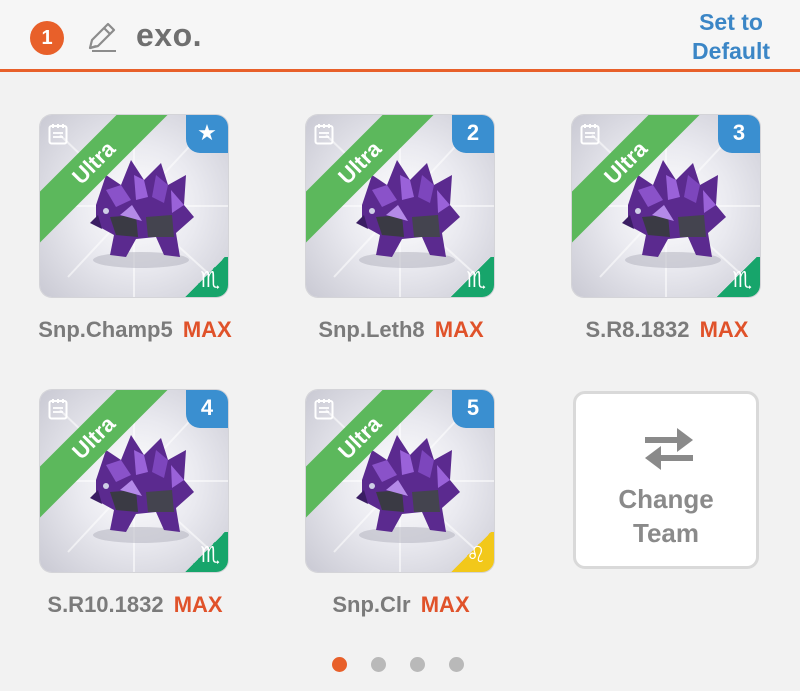 The height and width of the screenshot is (691, 800). What do you see at coordinates (400, 36) in the screenshot?
I see `team-header: 1 exo. Set to Default` at bounding box center [400, 36].